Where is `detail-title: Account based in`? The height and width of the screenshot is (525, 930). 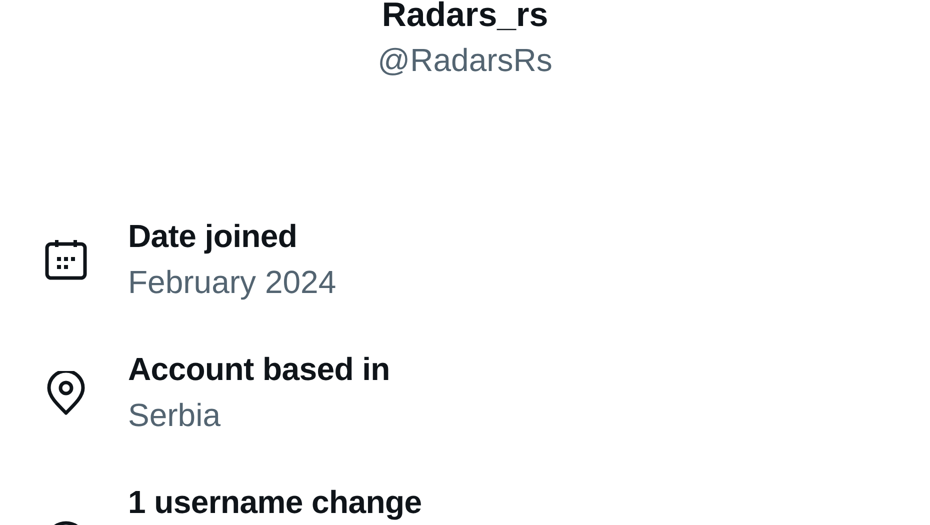 detail-title: Account based in is located at coordinates (259, 369).